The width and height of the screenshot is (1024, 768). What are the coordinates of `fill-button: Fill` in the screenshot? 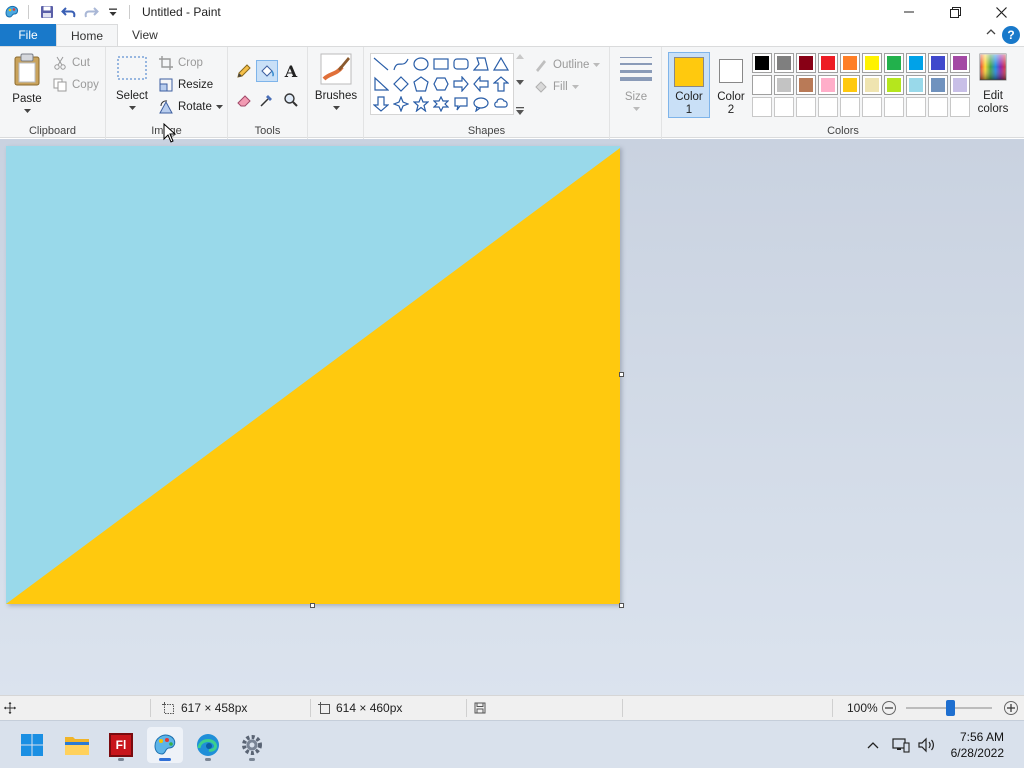 It's located at (556, 87).